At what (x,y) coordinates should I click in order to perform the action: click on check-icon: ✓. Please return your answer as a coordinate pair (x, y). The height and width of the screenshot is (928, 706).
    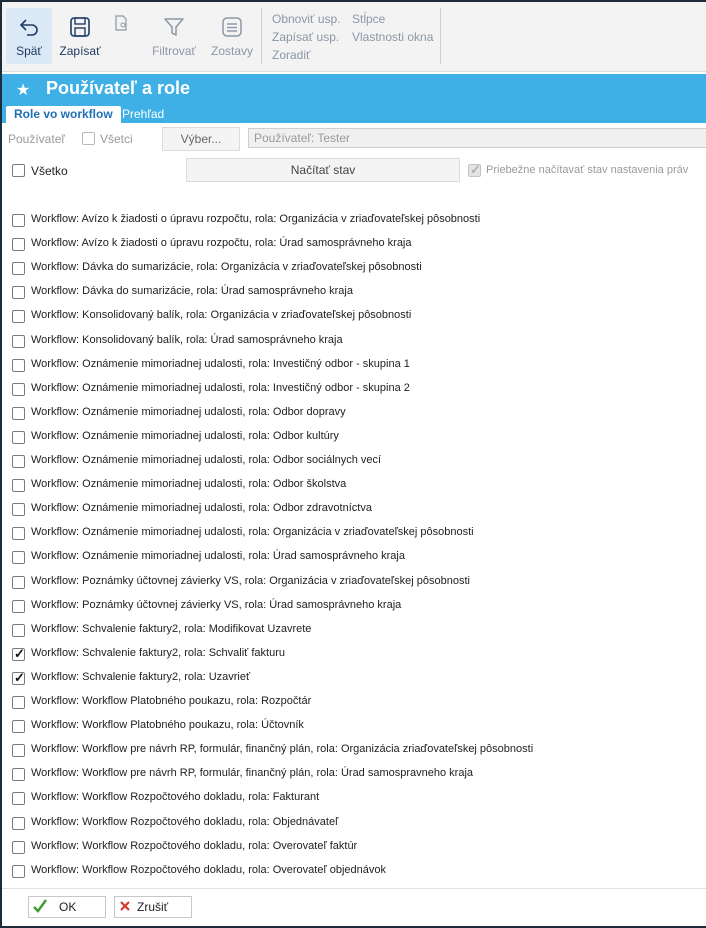
    Looking at the image, I should click on (19, 653).